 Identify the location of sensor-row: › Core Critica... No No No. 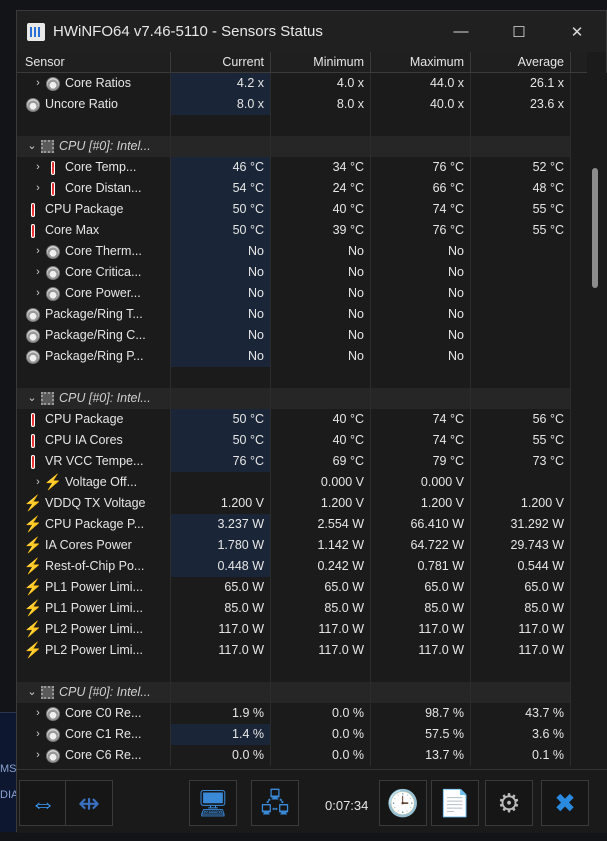
(302, 272).